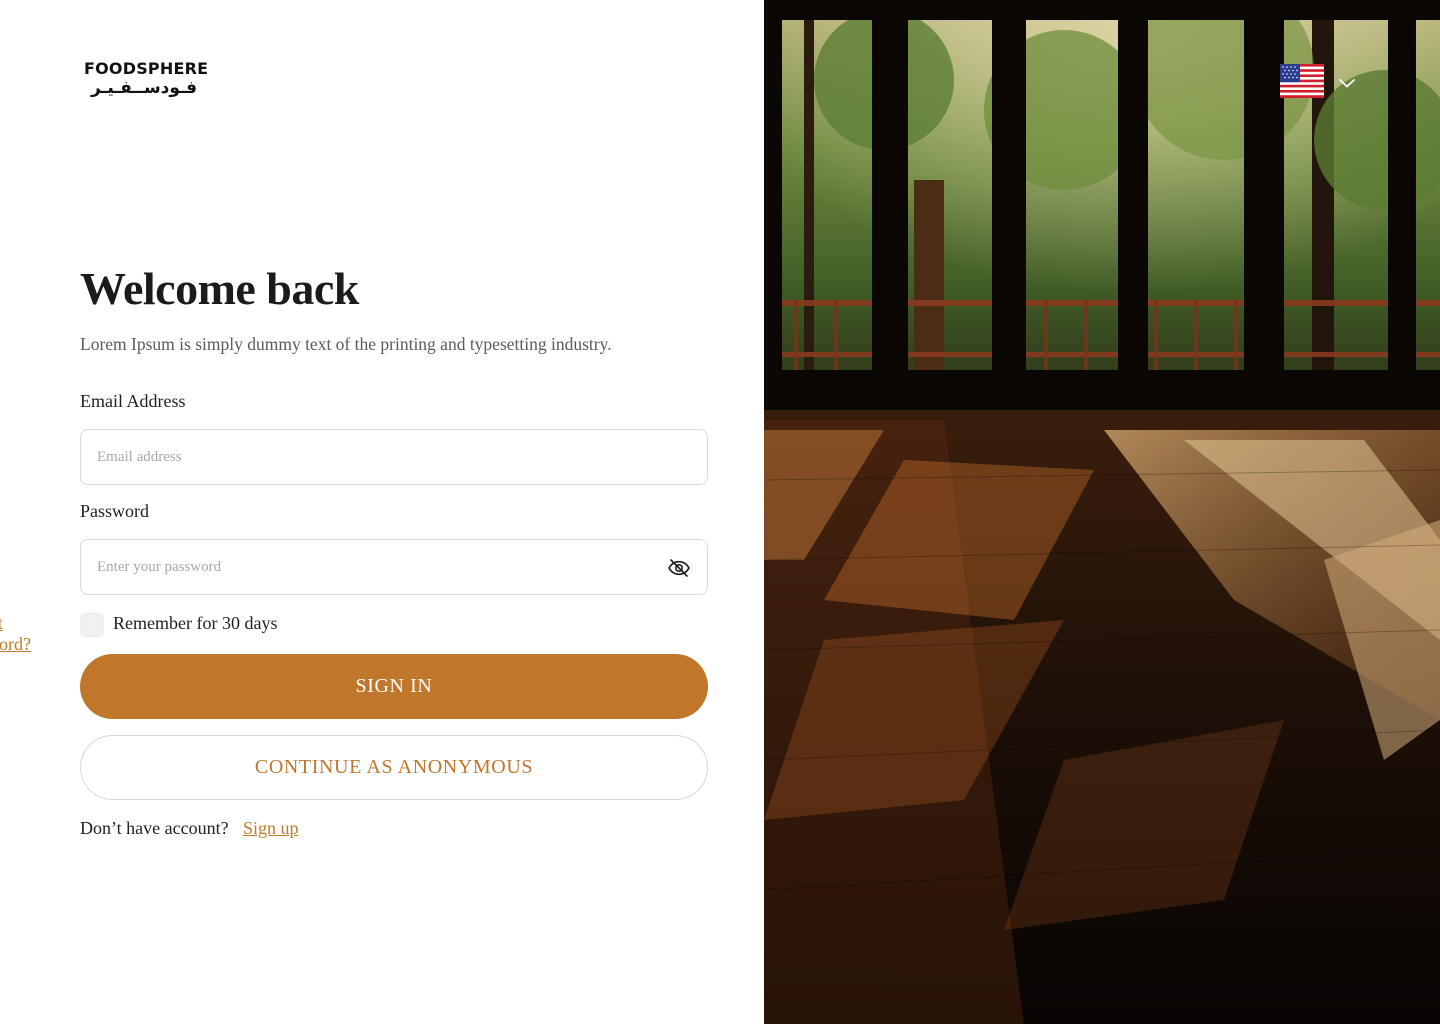  Describe the element at coordinates (361, 457) in the screenshot. I see `email-field` at that location.